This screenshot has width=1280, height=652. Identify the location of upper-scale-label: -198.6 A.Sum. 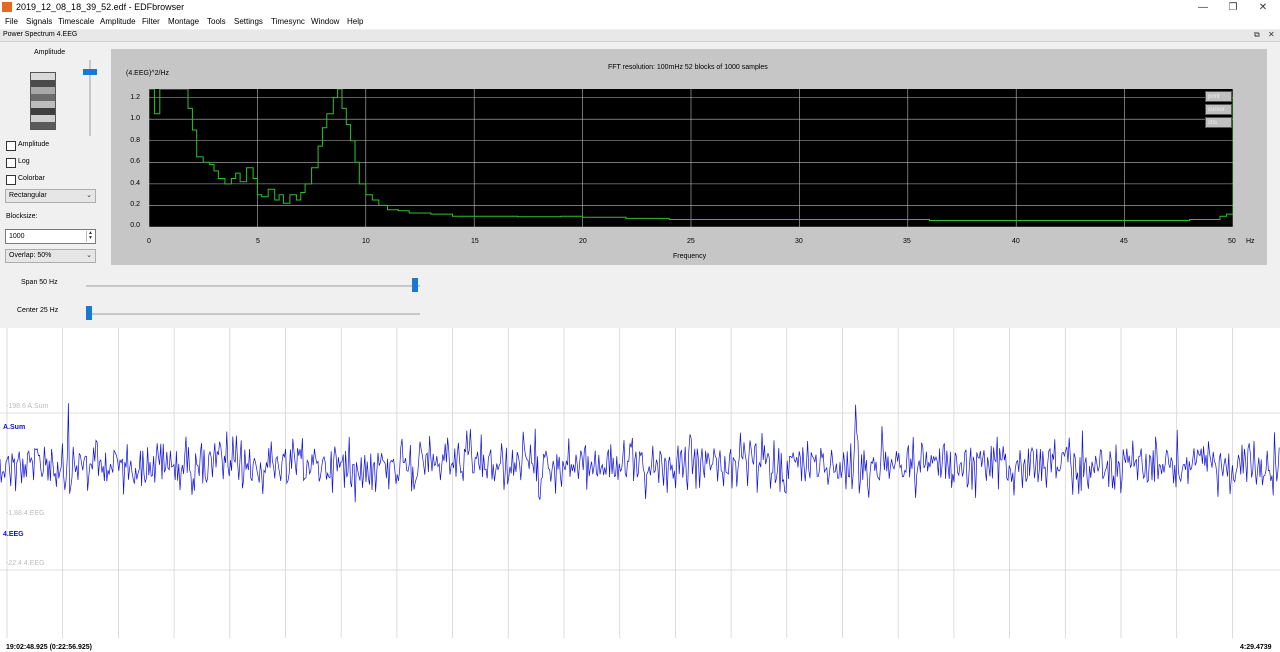
(27, 406).